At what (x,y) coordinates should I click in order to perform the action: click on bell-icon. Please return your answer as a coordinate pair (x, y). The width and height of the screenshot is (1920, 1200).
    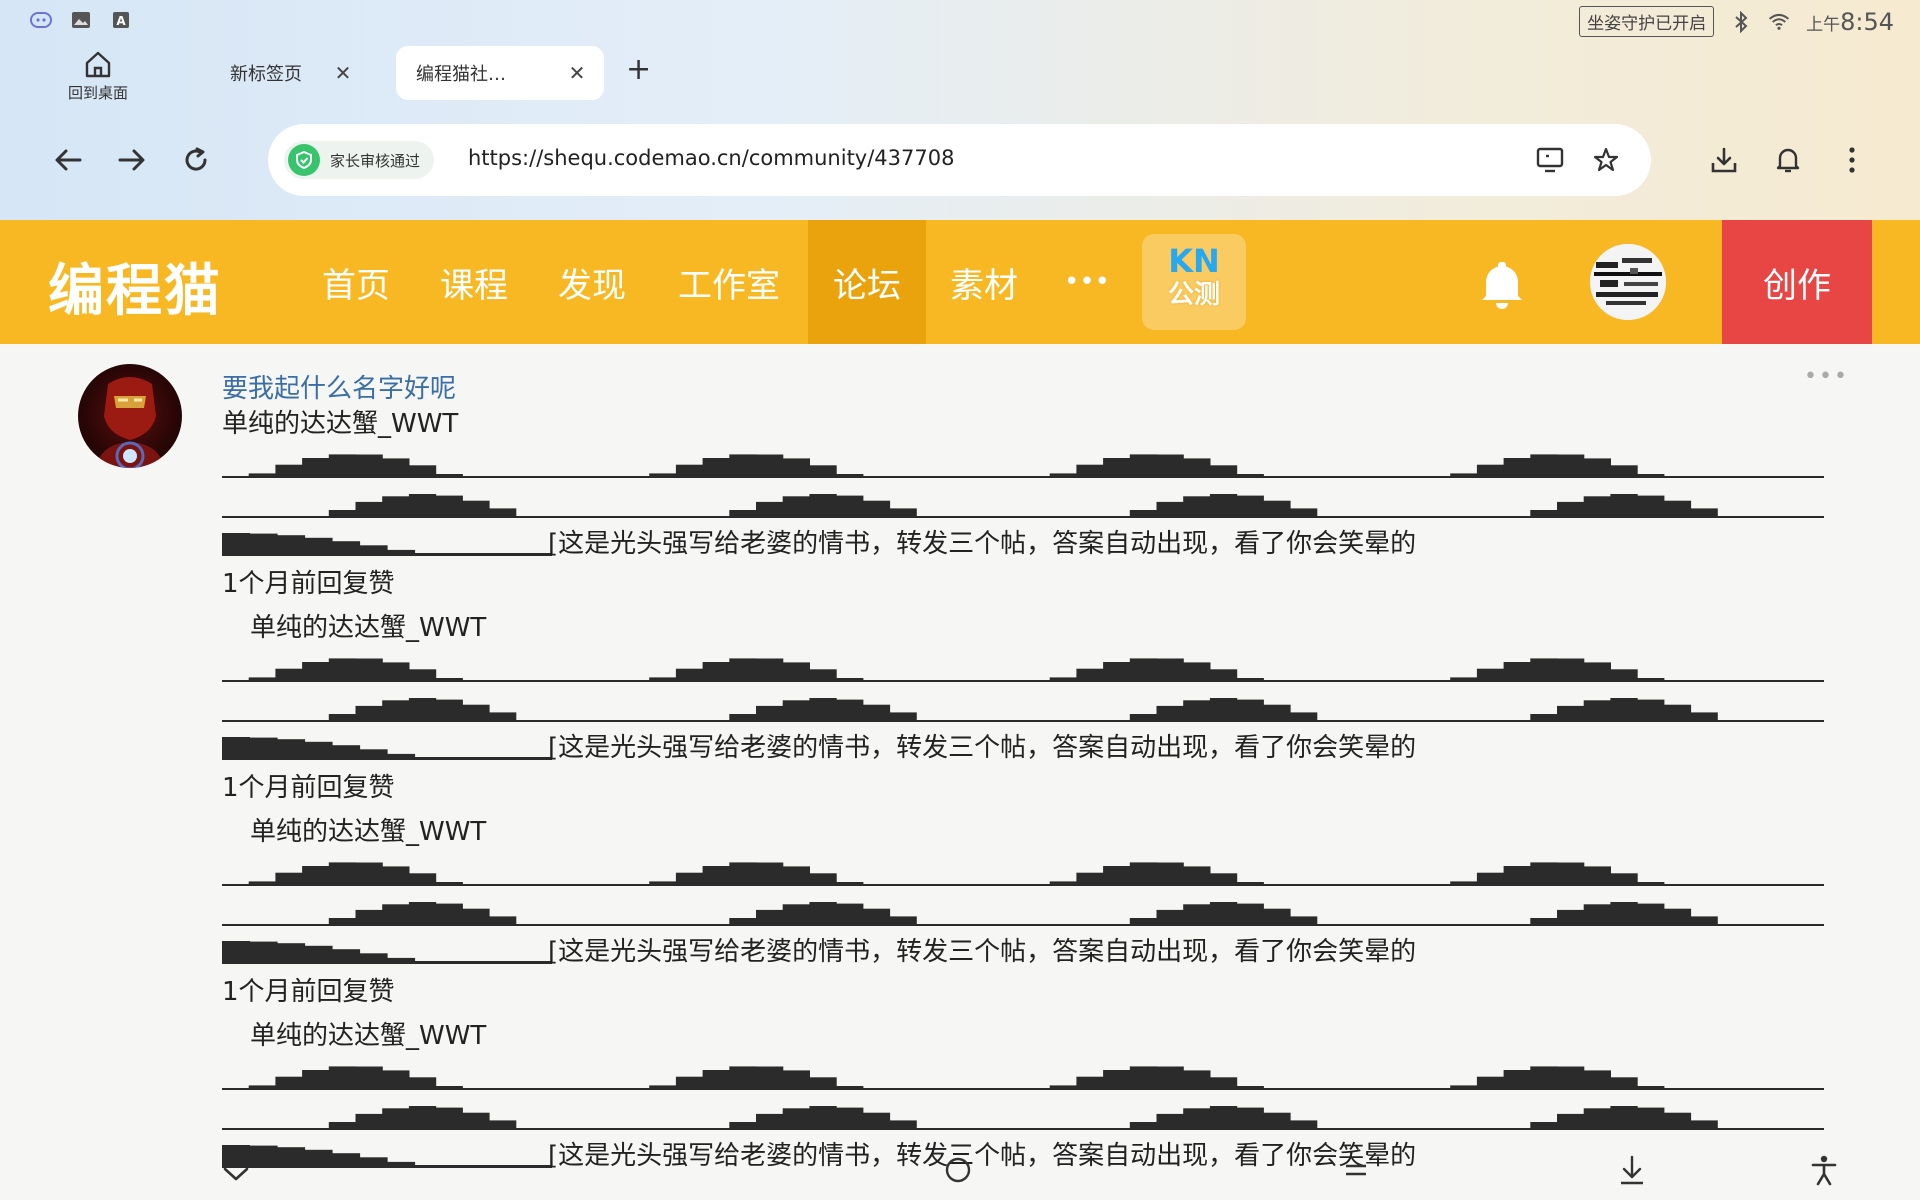
    Looking at the image, I should click on (1502, 284).